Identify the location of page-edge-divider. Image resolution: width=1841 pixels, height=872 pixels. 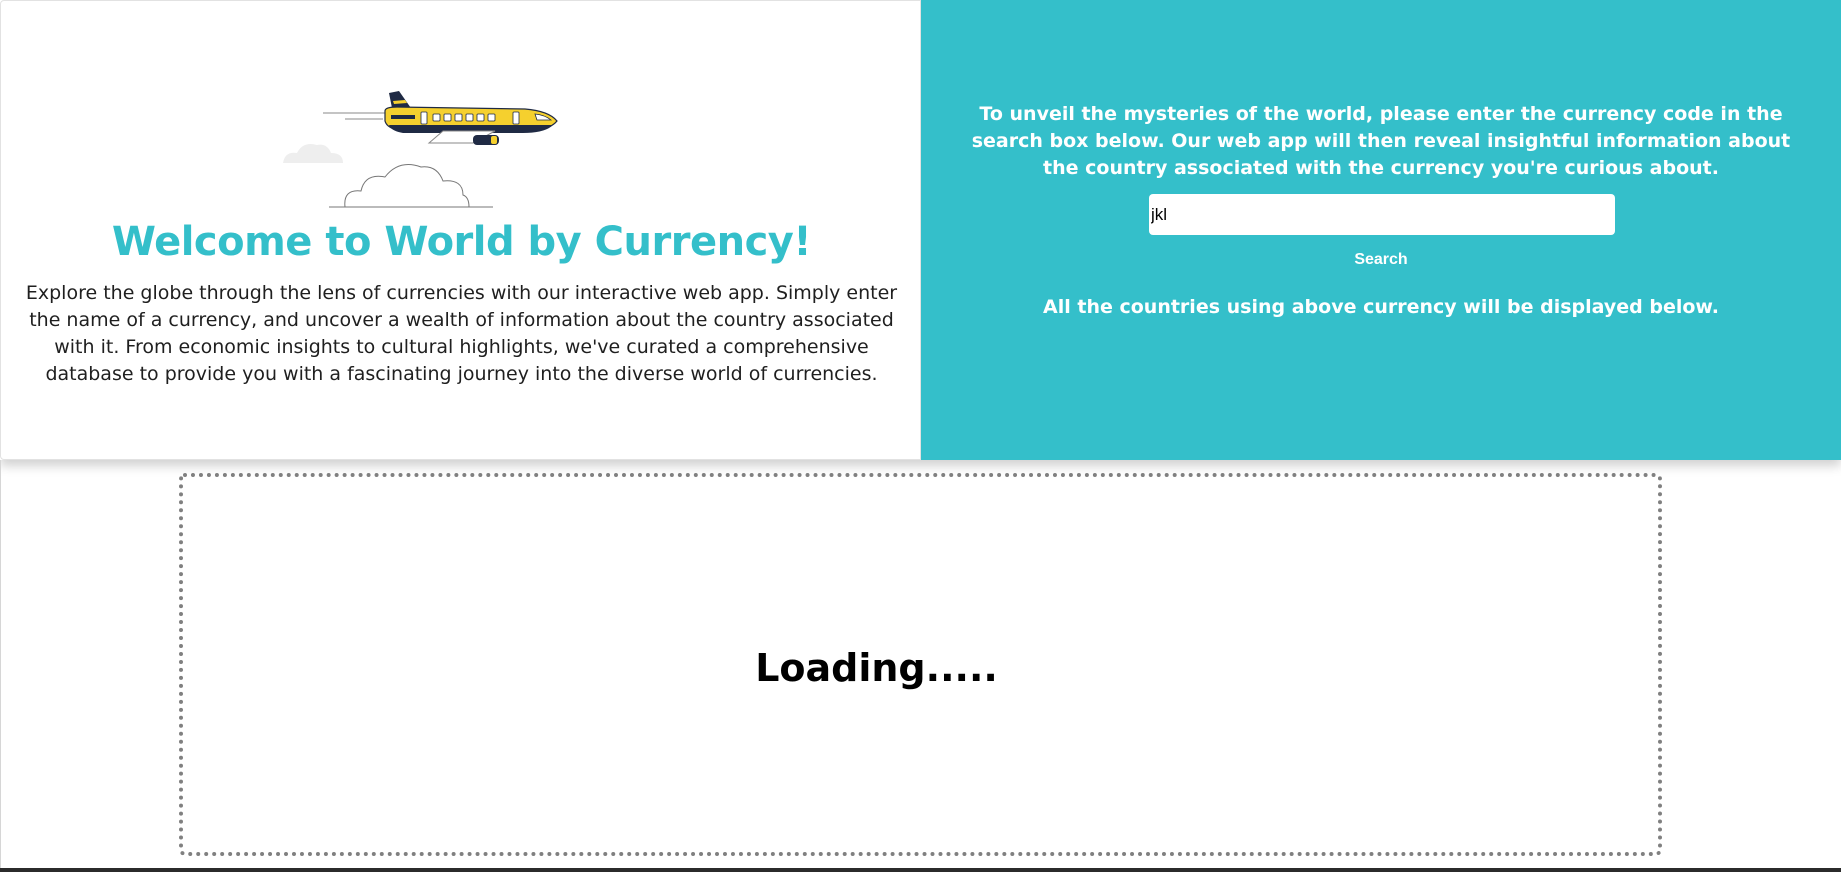
(0, 664).